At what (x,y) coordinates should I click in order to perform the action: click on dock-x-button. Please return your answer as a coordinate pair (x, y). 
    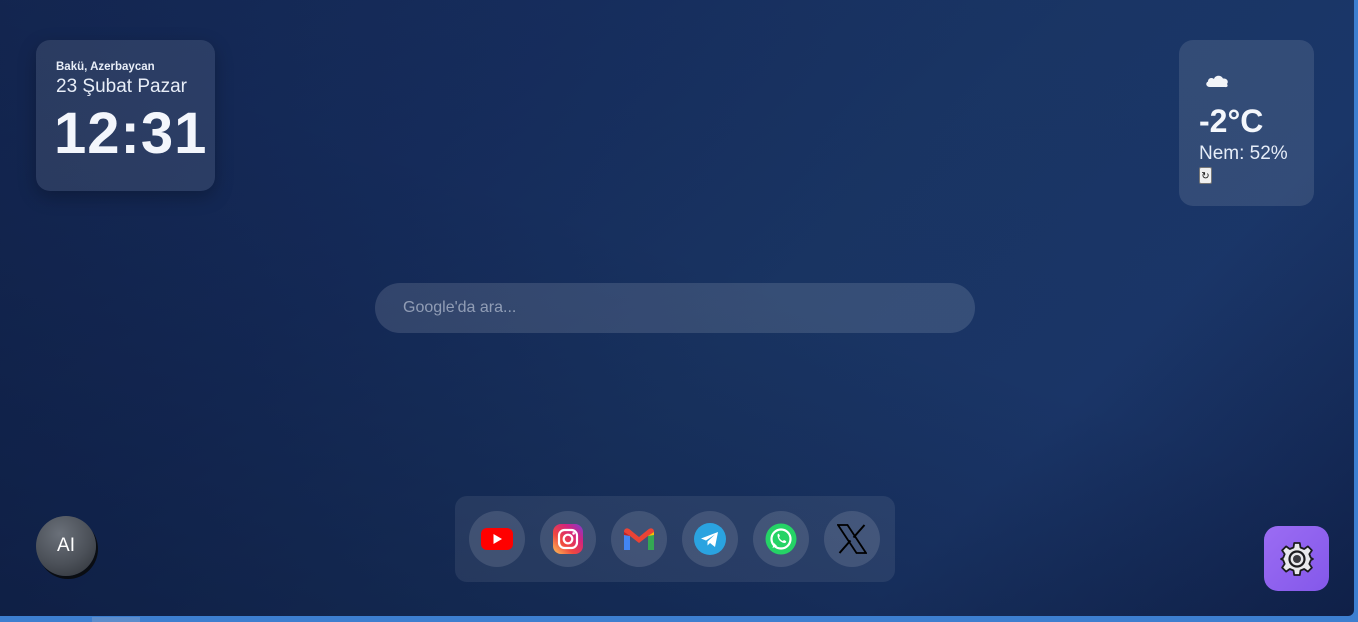
    Looking at the image, I should click on (852, 539).